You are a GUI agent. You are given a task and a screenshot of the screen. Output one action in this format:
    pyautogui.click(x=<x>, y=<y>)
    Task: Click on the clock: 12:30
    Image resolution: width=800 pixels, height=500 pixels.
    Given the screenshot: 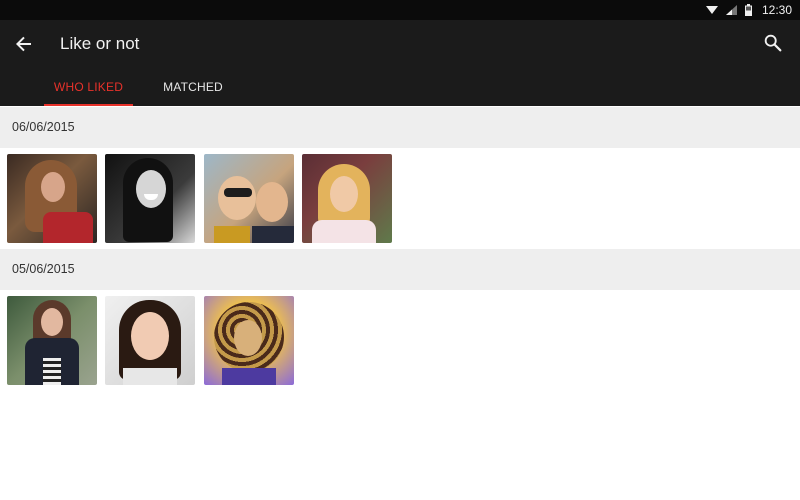 What is the action you would take?
    pyautogui.click(x=776, y=10)
    